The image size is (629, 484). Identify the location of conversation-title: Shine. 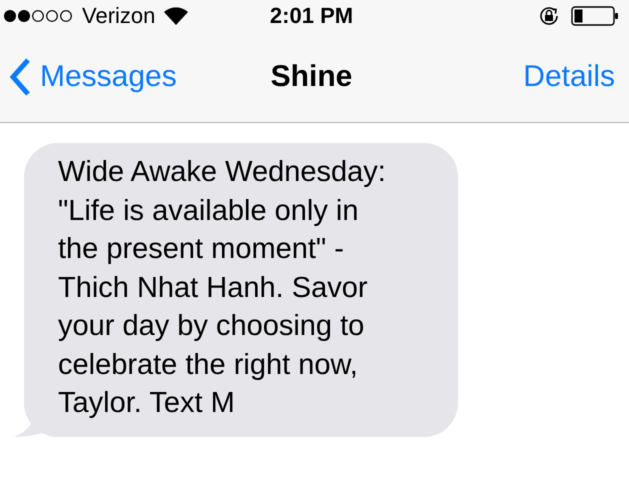
(311, 77).